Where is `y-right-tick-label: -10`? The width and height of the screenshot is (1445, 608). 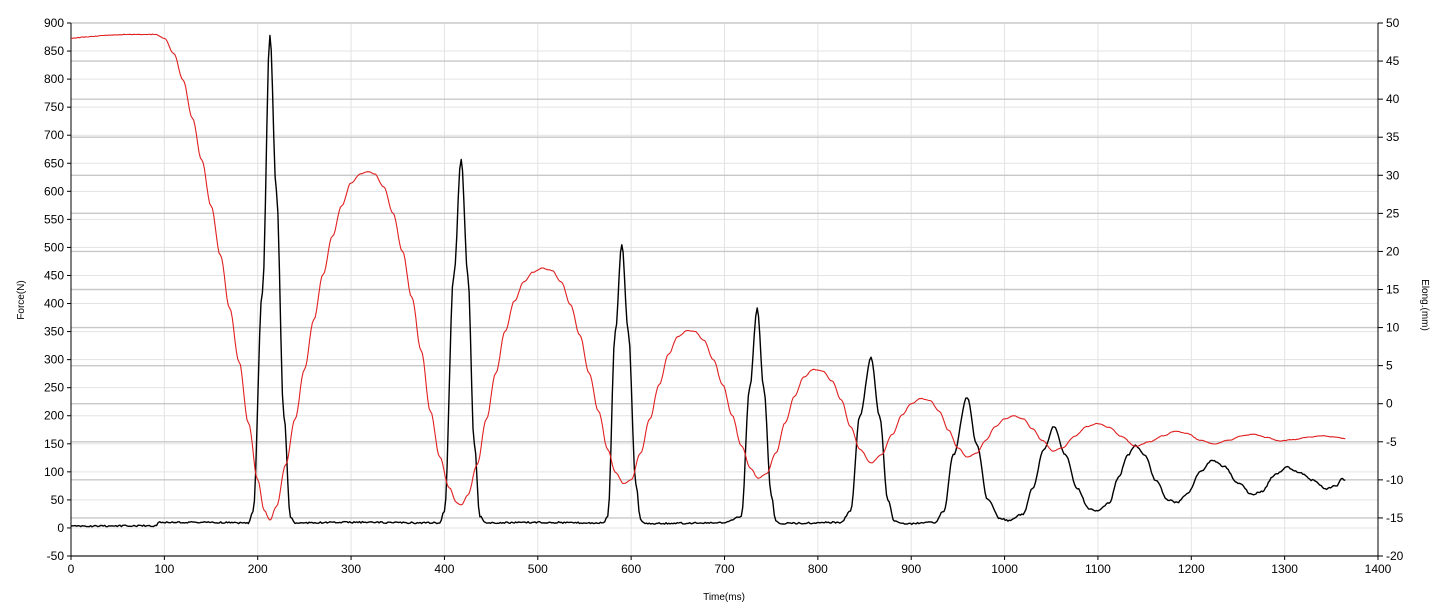 y-right-tick-label: -10 is located at coordinates (1395, 480).